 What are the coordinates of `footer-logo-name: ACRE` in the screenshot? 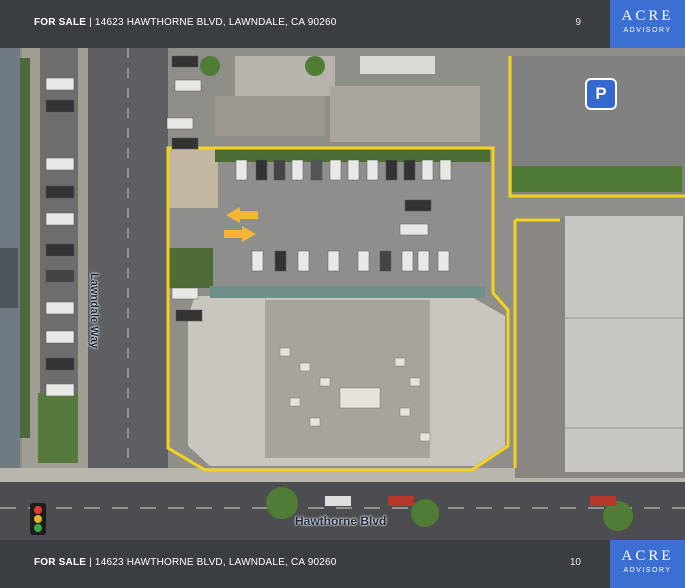 It's located at (647, 556).